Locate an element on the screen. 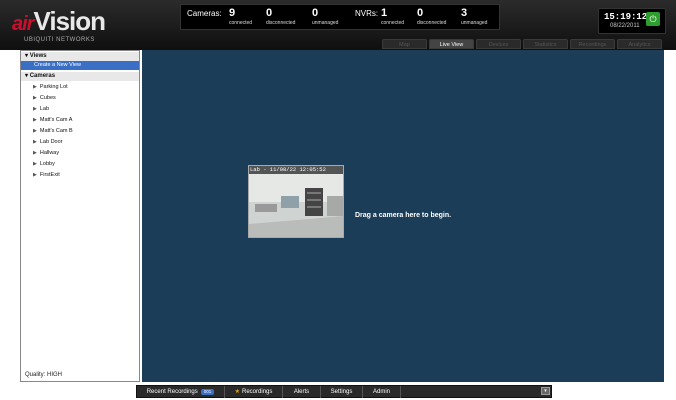 The image size is (676, 400). camera-item: ▶ Lobby is located at coordinates (44, 164).